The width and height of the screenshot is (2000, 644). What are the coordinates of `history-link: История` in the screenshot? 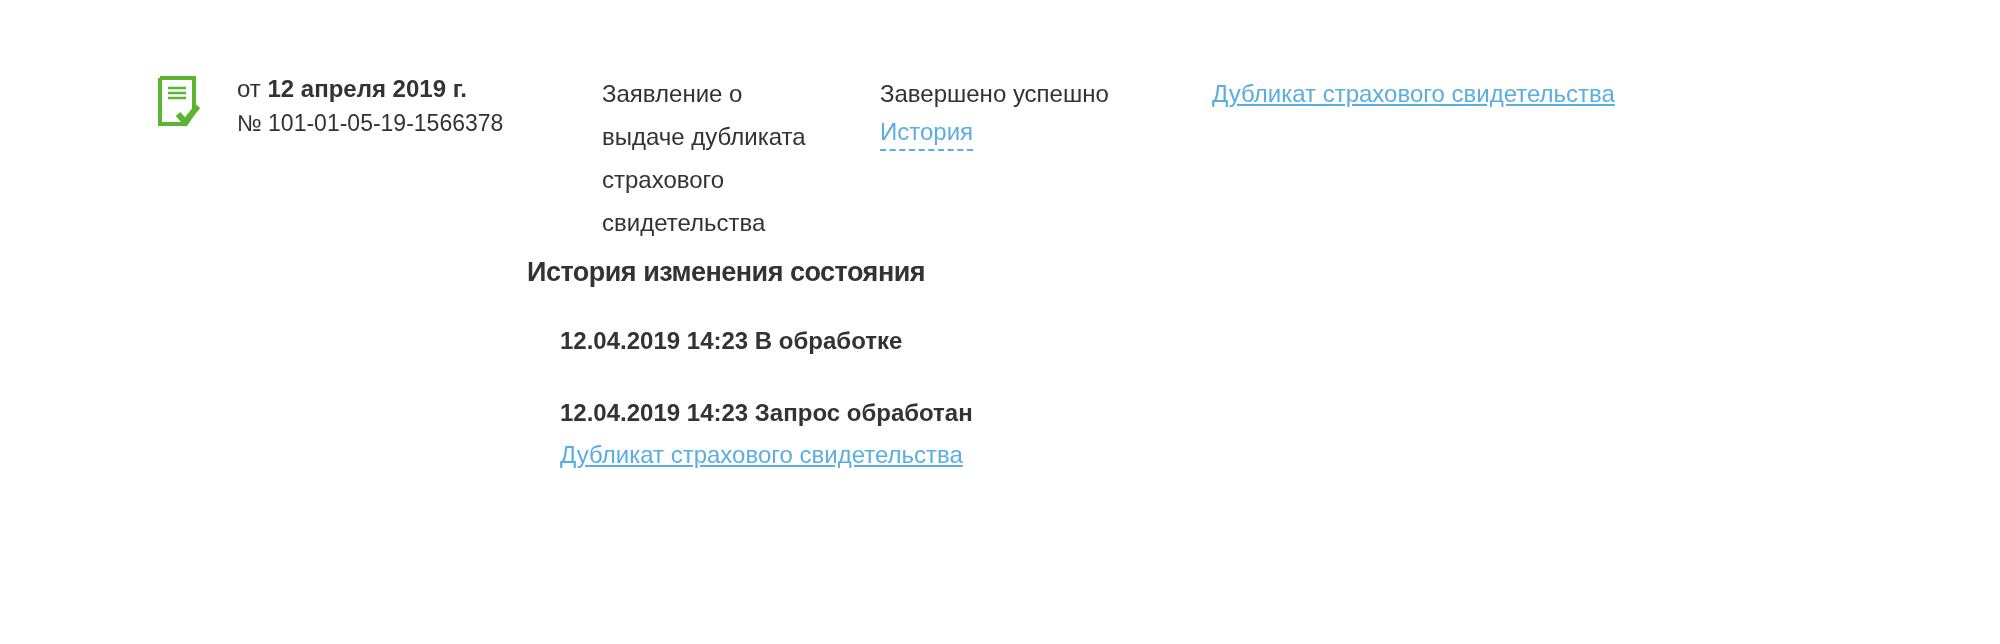 It's located at (927, 133).